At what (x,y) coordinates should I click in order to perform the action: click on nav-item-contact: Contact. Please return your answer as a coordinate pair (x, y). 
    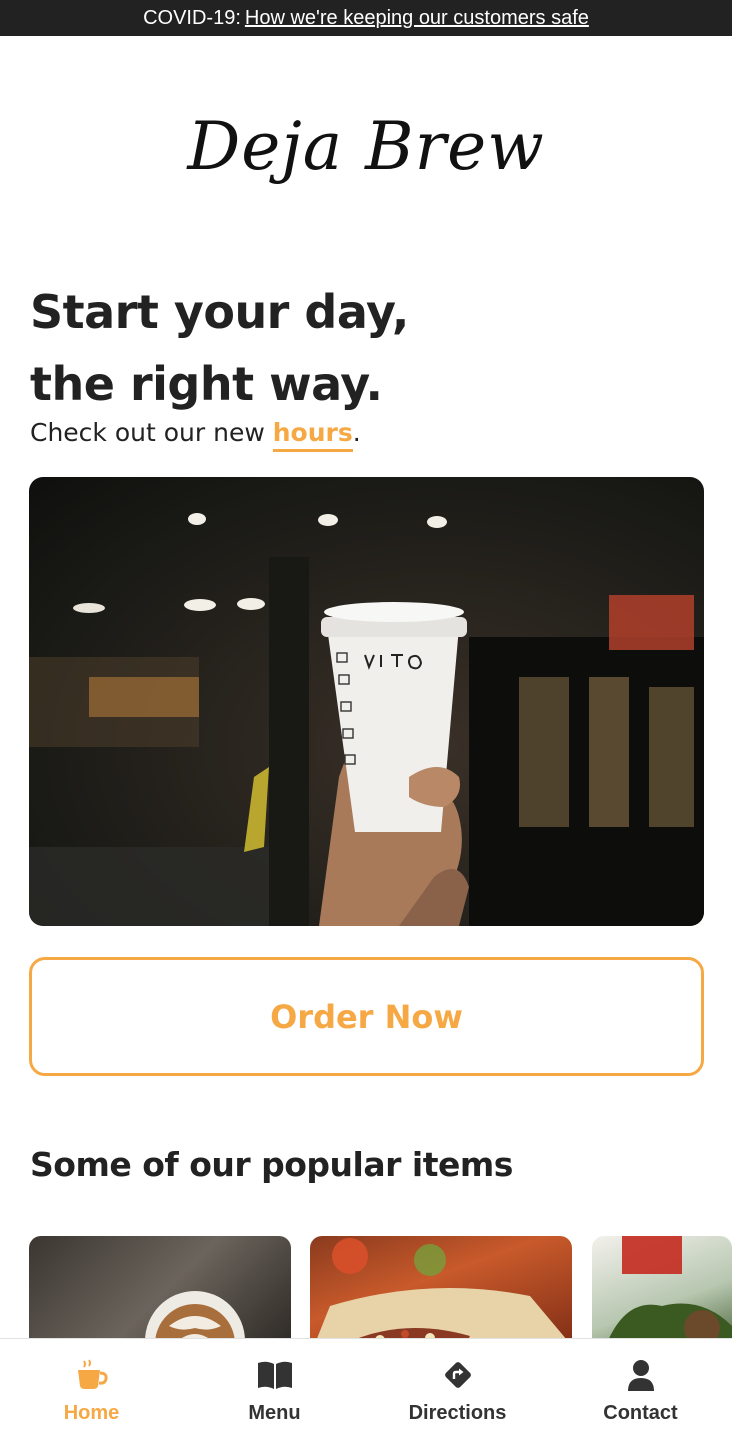
    Looking at the image, I should click on (640, 1390).